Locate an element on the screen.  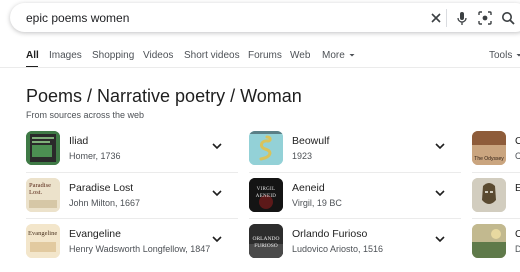
item-meta: C is located at coordinates (517, 156).